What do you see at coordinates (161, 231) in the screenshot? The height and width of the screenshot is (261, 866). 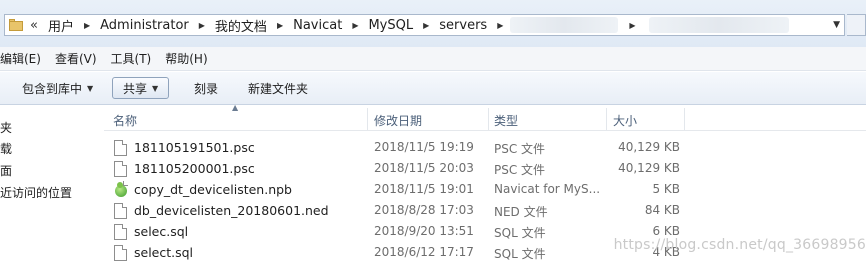 I see `file-name: selec.sql` at bounding box center [161, 231].